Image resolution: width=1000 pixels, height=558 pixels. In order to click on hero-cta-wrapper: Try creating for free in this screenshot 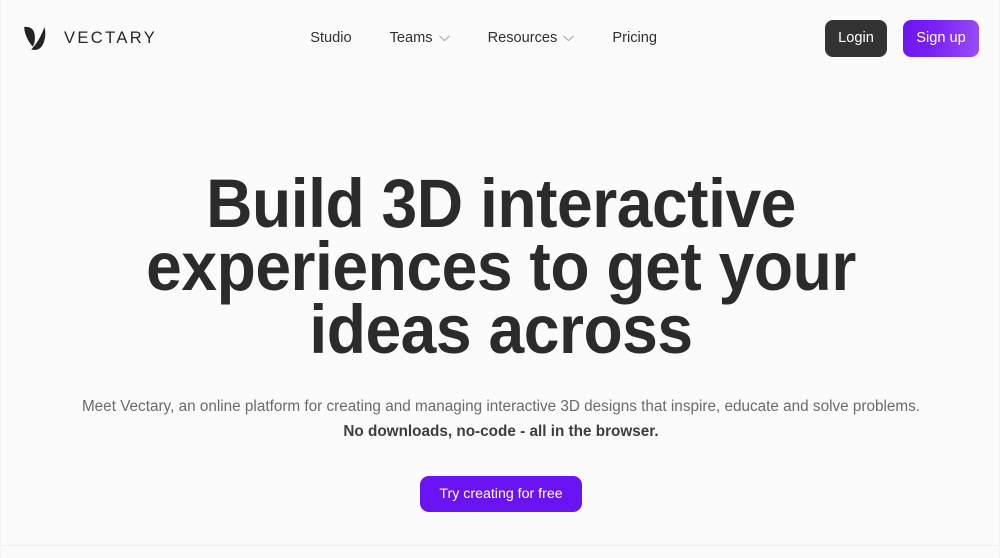, I will do `click(500, 478)`.